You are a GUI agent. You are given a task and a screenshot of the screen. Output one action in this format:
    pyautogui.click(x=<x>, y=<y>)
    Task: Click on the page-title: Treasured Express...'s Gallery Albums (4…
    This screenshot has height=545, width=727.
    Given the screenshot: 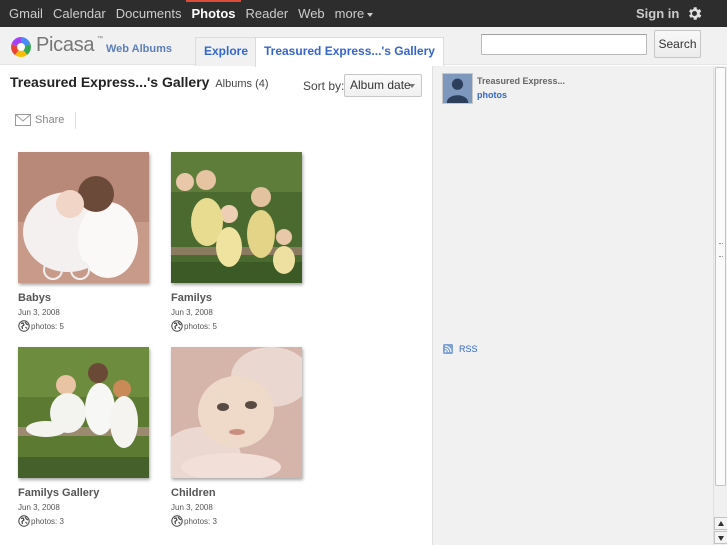 What is the action you would take?
    pyautogui.click(x=139, y=82)
    